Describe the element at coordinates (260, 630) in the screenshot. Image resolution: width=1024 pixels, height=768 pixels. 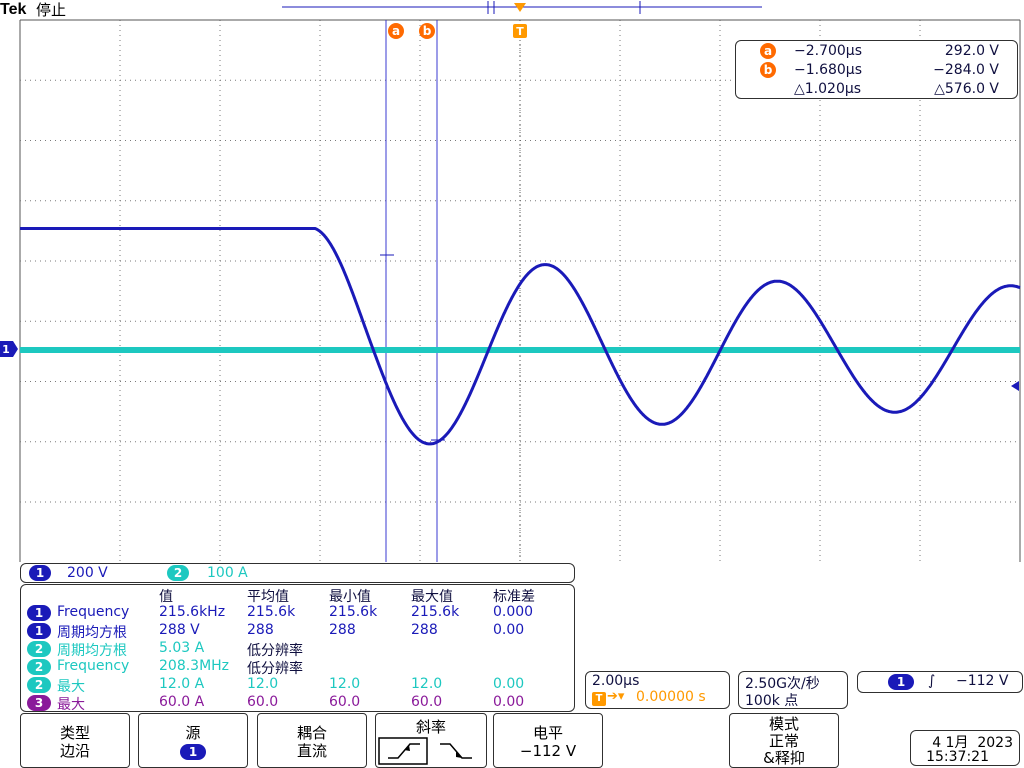
I see `measurement-mean: 288` at that location.